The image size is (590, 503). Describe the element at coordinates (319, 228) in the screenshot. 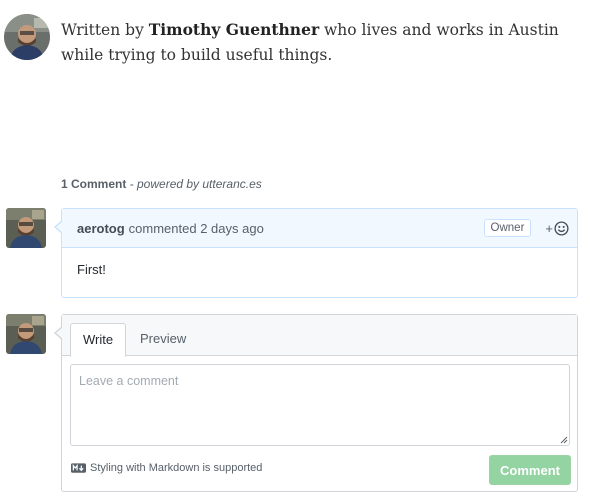

I see `comment-header: aerotog commented 2 days ago Owner +` at that location.